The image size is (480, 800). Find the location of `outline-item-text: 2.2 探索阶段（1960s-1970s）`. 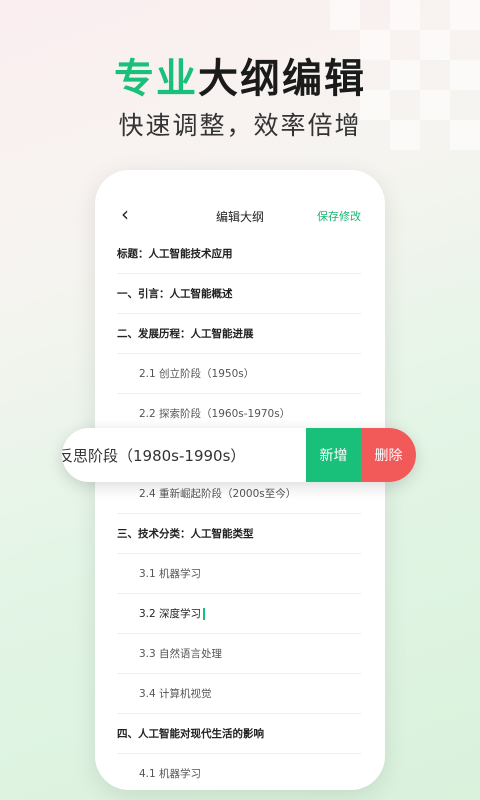

outline-item-text: 2.2 探索阶段（1960s-1970s） is located at coordinates (215, 414).